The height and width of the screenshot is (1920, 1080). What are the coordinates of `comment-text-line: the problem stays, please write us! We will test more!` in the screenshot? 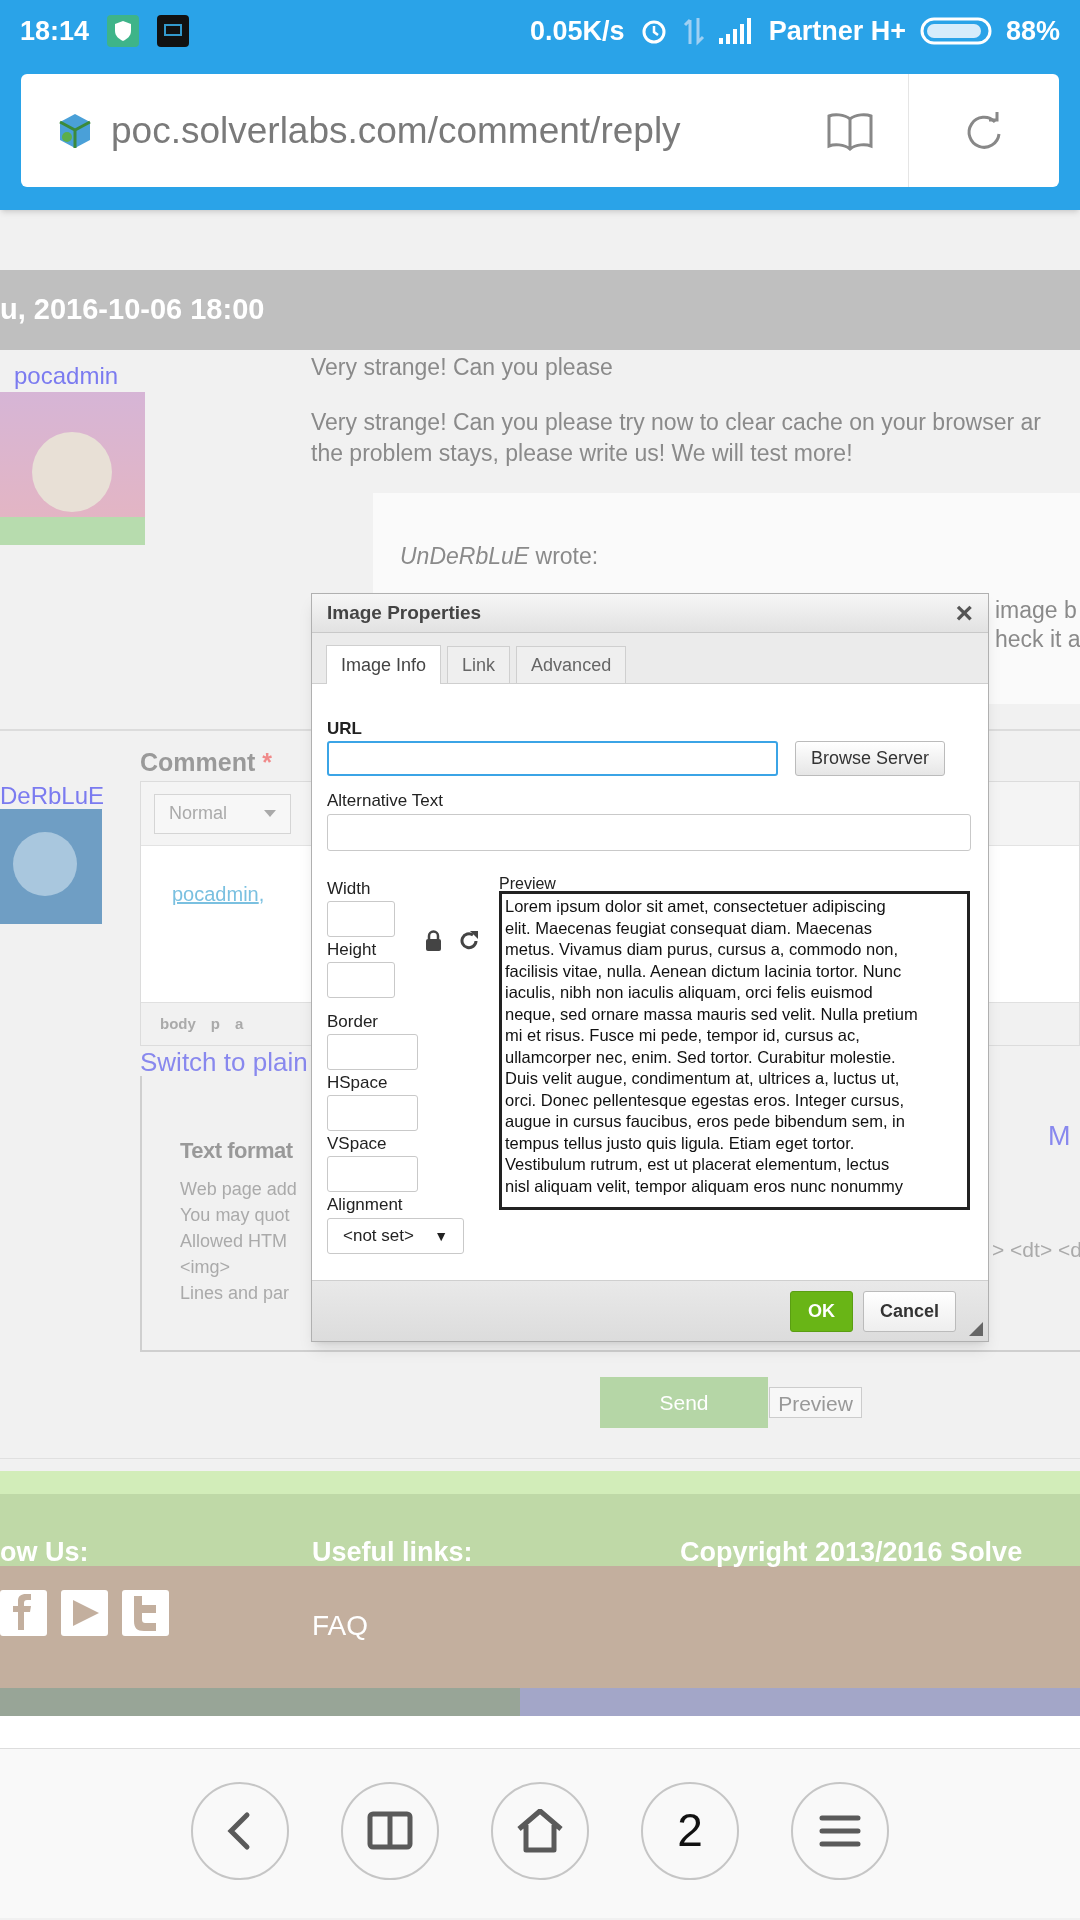 It's located at (582, 453).